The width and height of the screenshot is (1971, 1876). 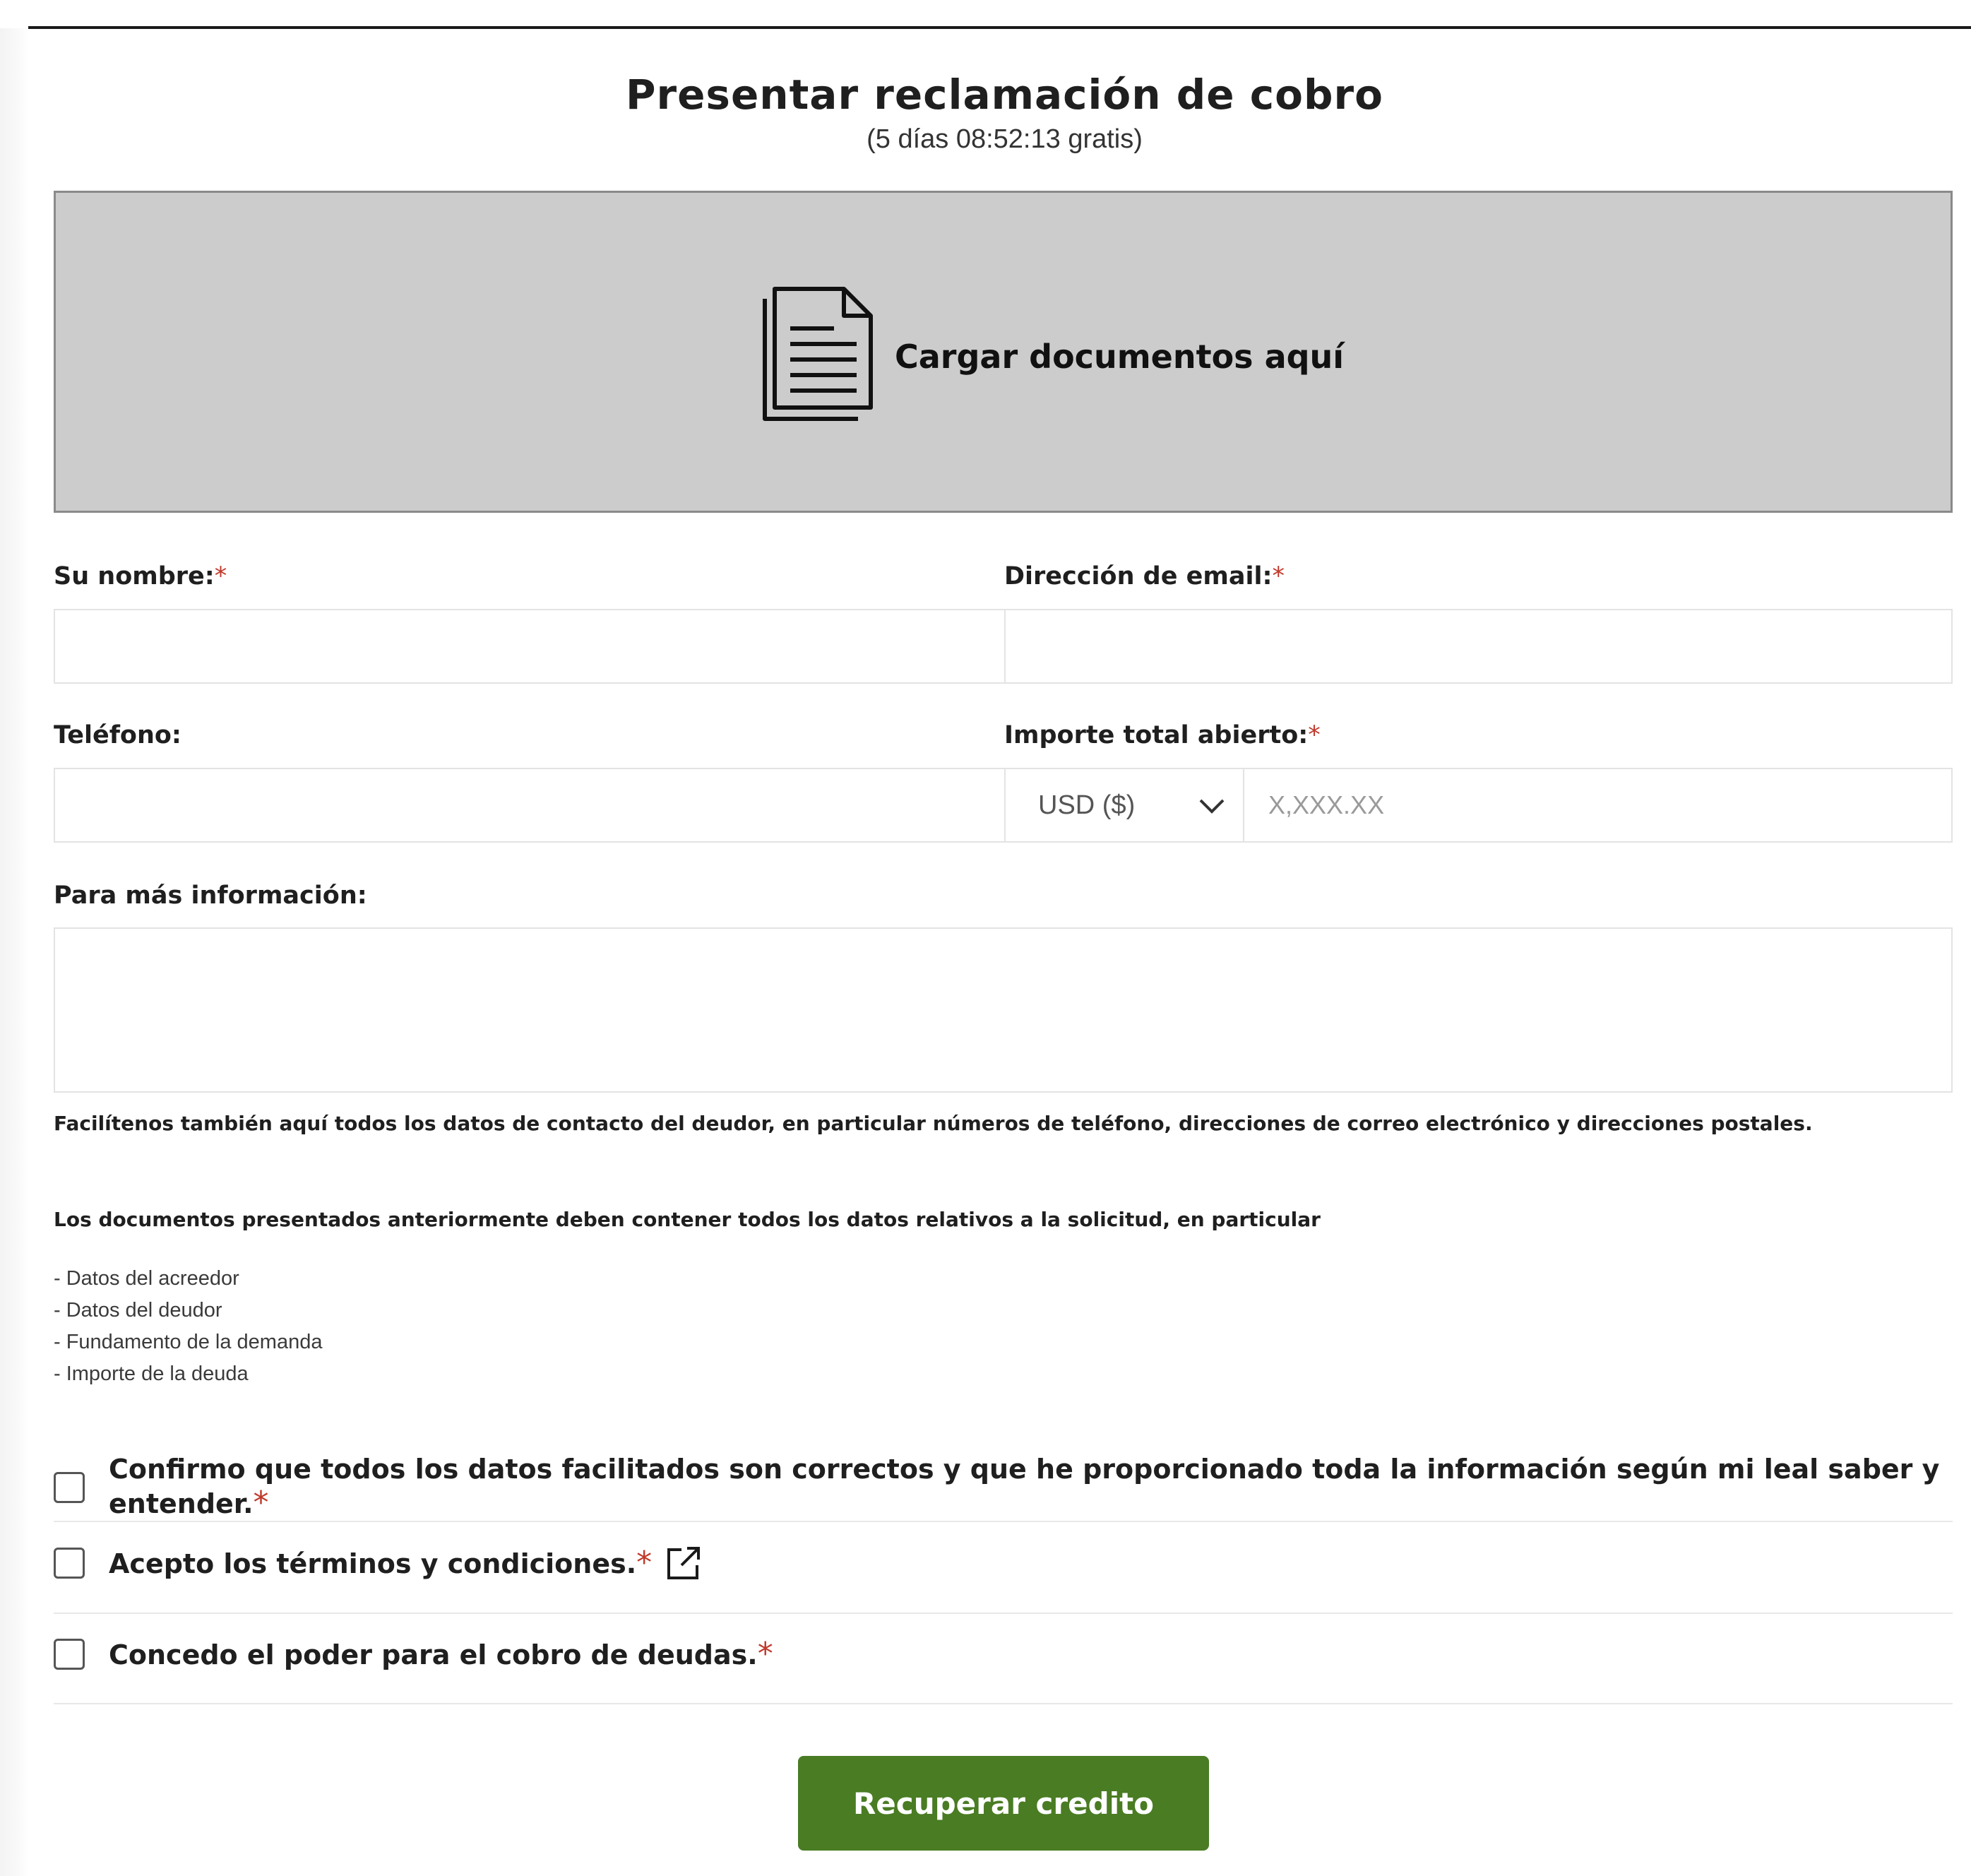 What do you see at coordinates (1478, 646) in the screenshot?
I see `email-input` at bounding box center [1478, 646].